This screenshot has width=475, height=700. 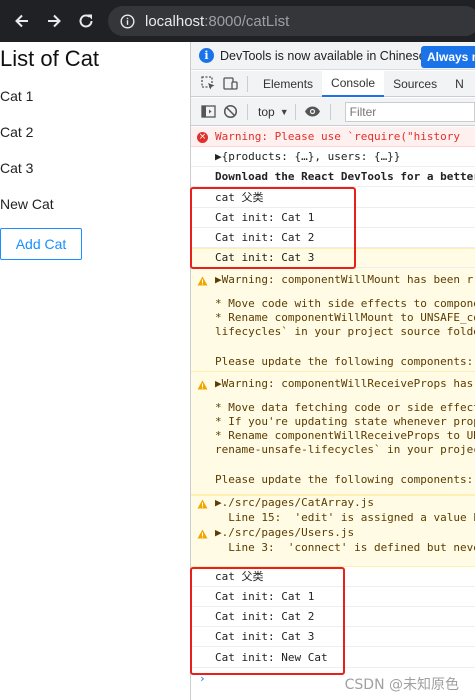 What do you see at coordinates (345, 421) in the screenshot?
I see `console-message-text: * If you're updating state whenever prop` at bounding box center [345, 421].